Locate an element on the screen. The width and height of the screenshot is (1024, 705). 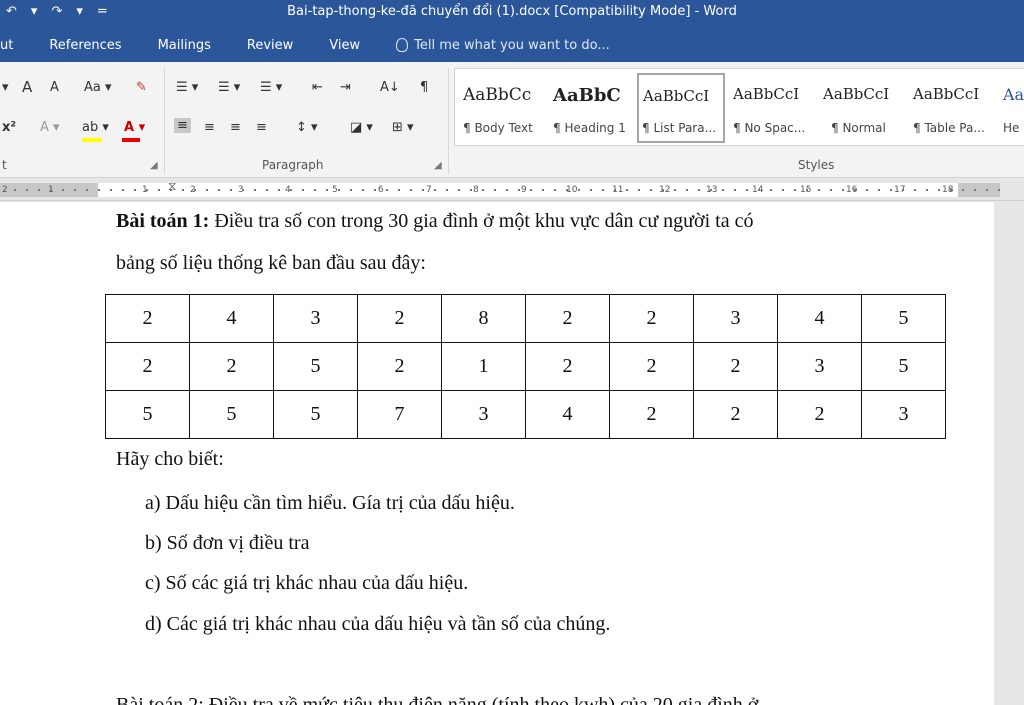
tab-references: References is located at coordinates (85, 45).